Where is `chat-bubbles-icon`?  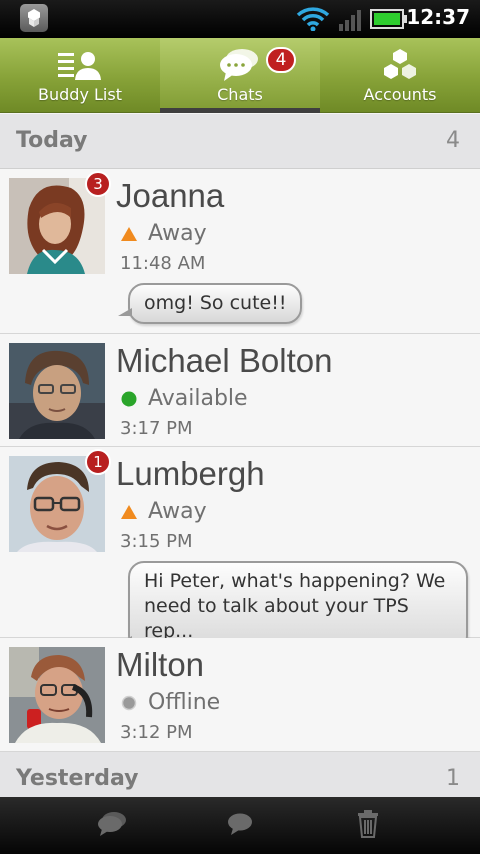
chat-bubbles-icon is located at coordinates (240, 65).